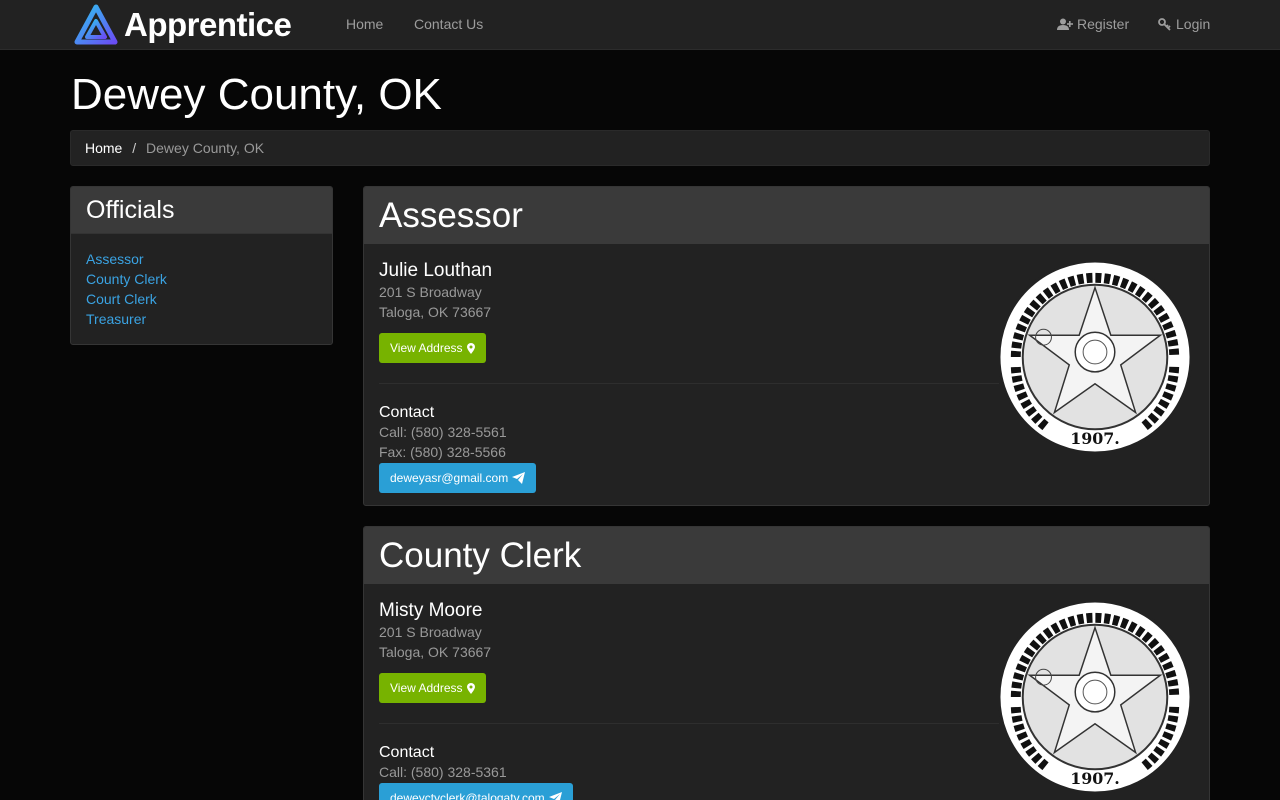 The width and height of the screenshot is (1280, 800). I want to click on panel-header: County Clerk, so click(786, 555).